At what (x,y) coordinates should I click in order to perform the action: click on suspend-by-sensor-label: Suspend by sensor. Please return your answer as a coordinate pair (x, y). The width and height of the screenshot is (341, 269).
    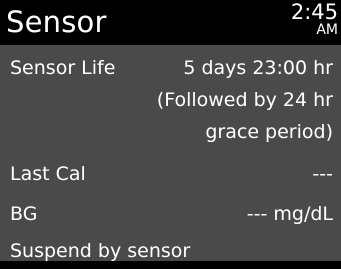
    Looking at the image, I should click on (100, 251).